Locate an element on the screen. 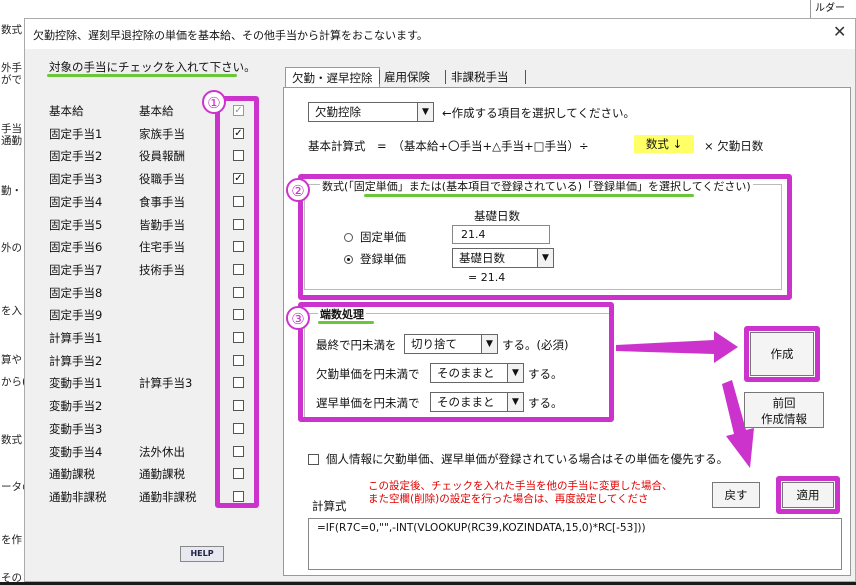 The width and height of the screenshot is (856, 585). background-fragment: を入 is located at coordinates (11, 311).